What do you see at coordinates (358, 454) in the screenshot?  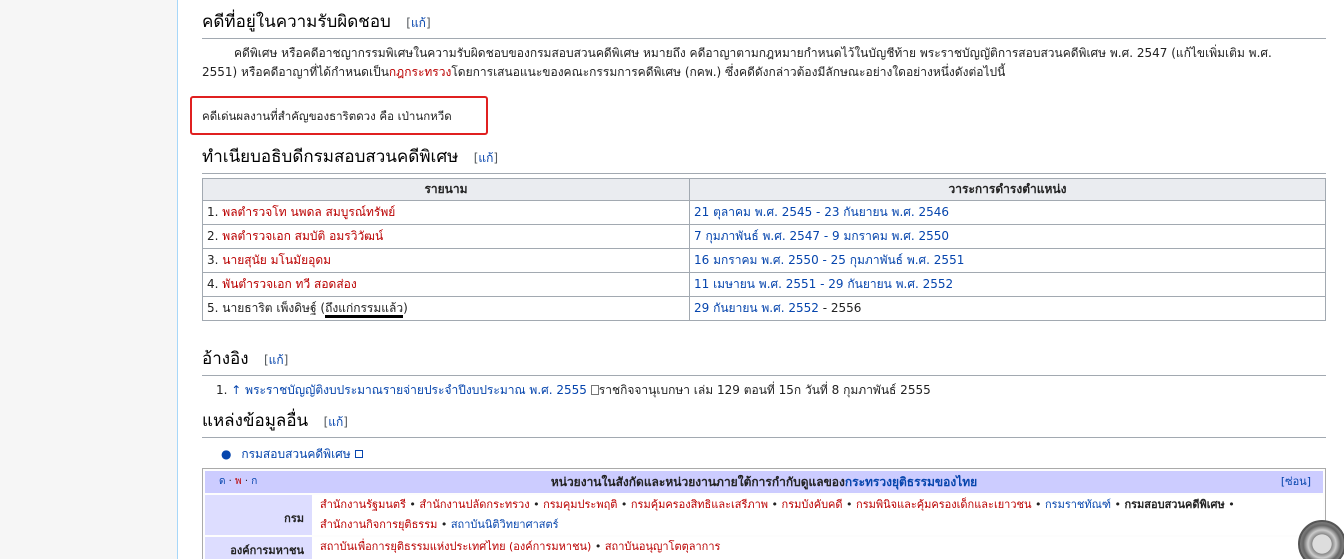 I see `external-link-icon` at bounding box center [358, 454].